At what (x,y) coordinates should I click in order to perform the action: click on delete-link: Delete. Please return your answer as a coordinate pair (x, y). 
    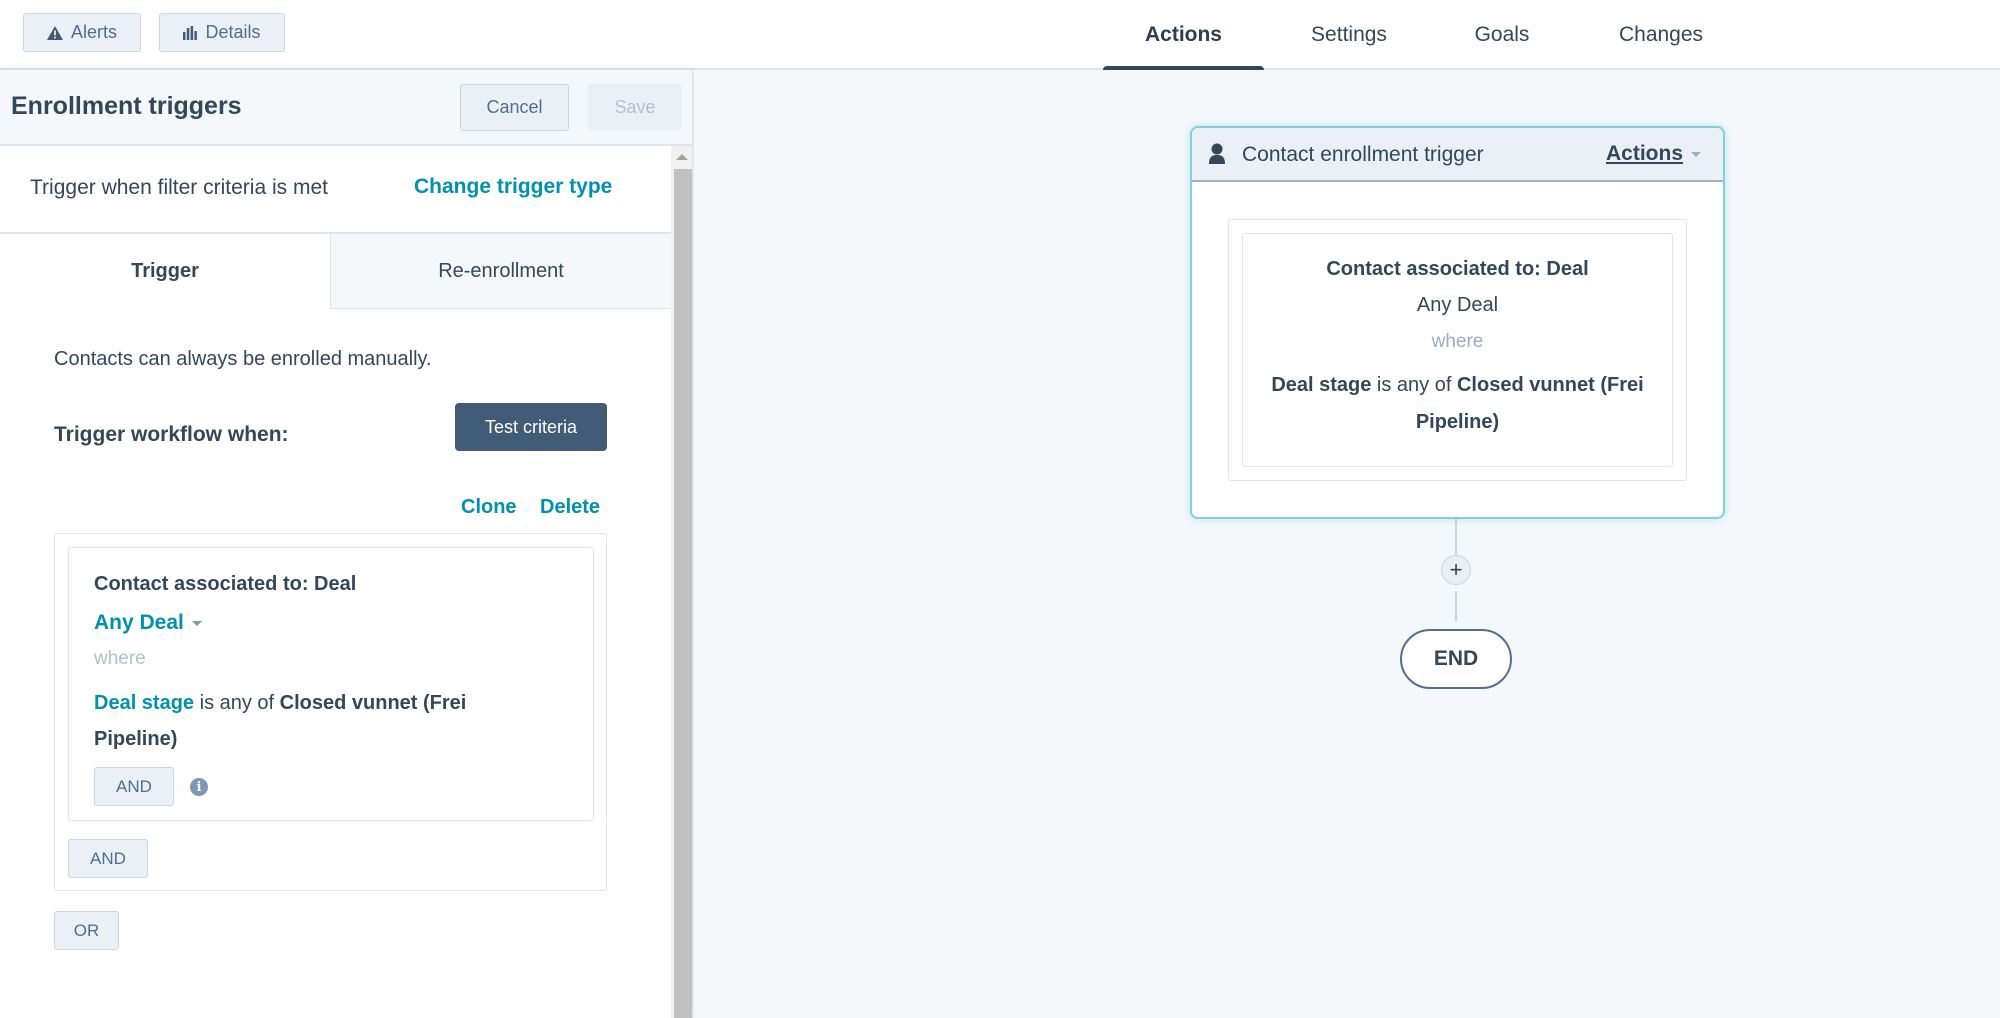
    Looking at the image, I should click on (570, 507).